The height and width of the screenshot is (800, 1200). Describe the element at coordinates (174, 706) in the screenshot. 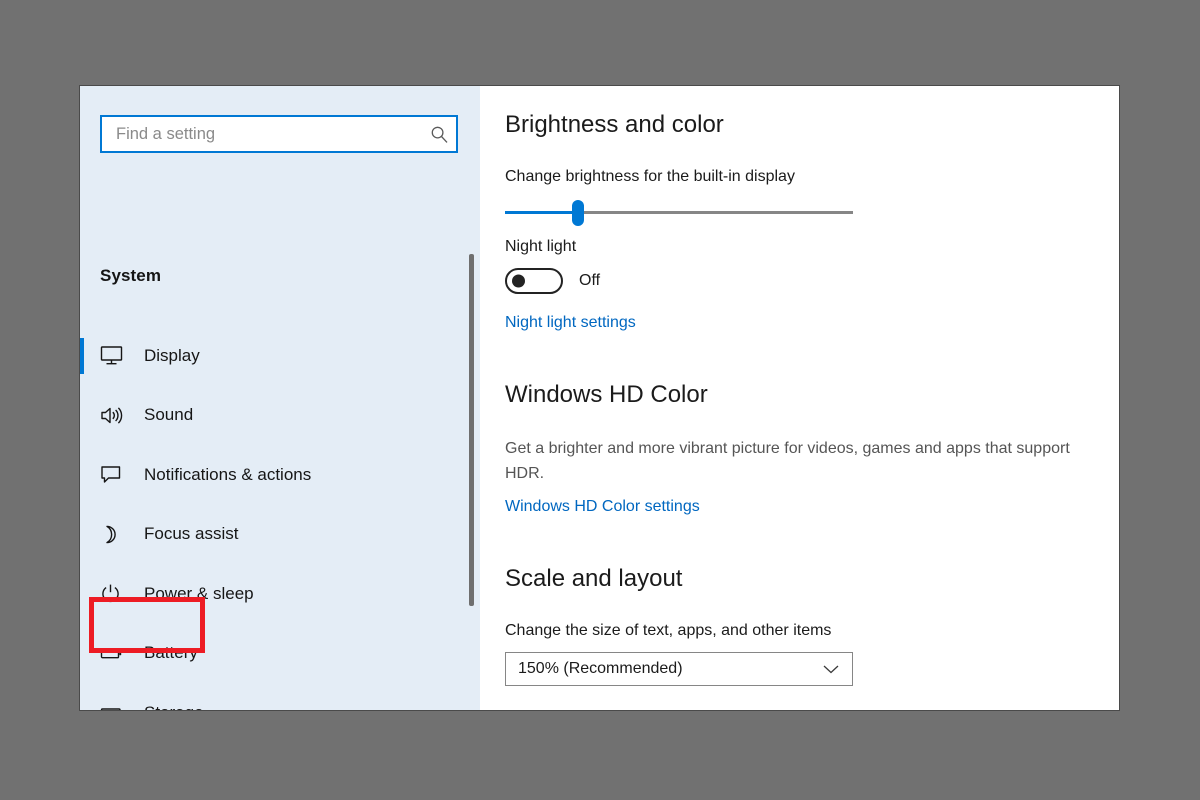

I see `sidebar-item-label: Storage` at that location.